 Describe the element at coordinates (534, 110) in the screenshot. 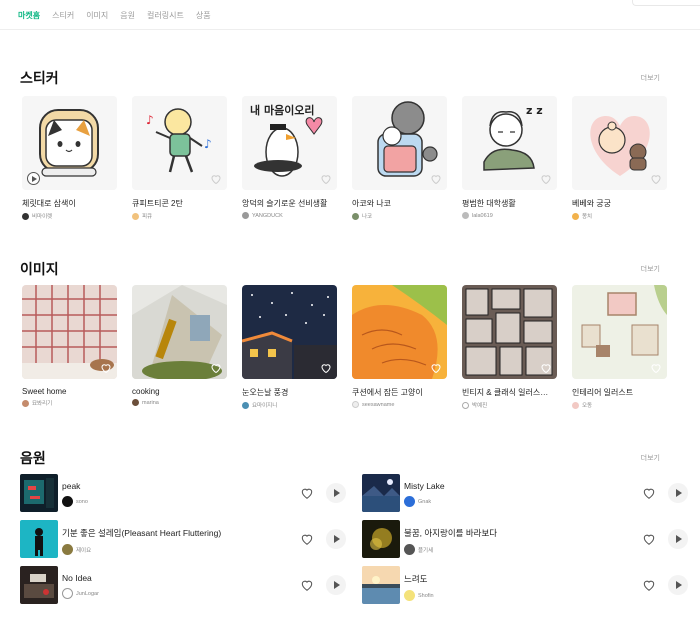

I see `svg-text: z z` at that location.